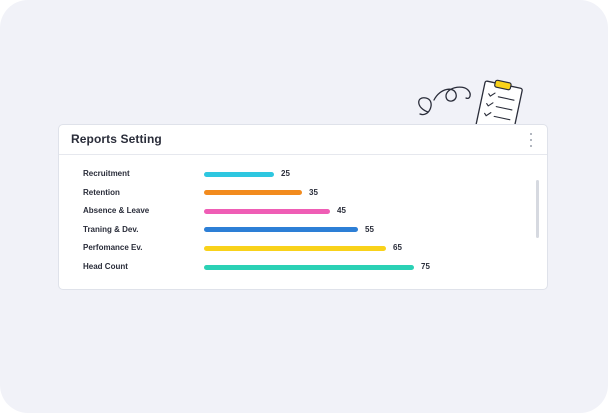 Image resolution: width=608 pixels, height=413 pixels. What do you see at coordinates (369, 229) in the screenshot?
I see `bar-value-label: 55` at bounding box center [369, 229].